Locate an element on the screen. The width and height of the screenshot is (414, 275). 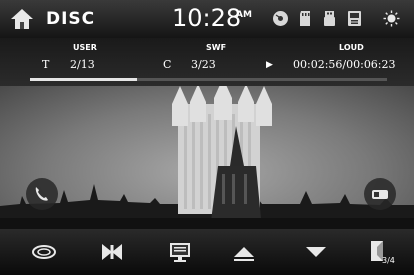
swf-label: SWF is located at coordinates (216, 47).